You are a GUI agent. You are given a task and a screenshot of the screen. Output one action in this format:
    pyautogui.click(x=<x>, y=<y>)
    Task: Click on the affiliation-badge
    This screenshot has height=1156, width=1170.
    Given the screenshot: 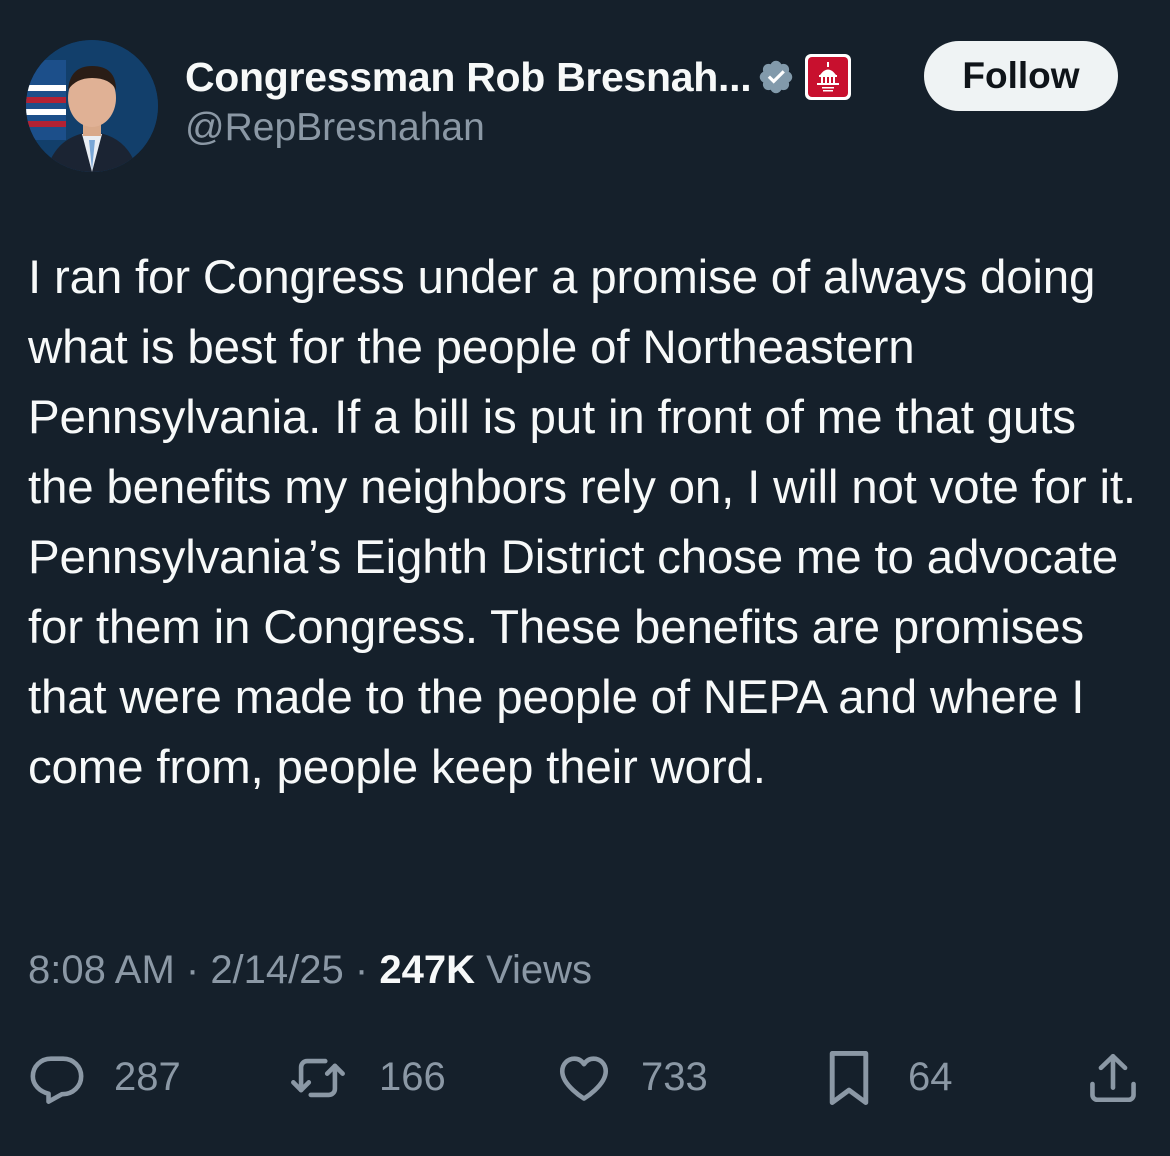 What is the action you would take?
    pyautogui.click(x=828, y=77)
    